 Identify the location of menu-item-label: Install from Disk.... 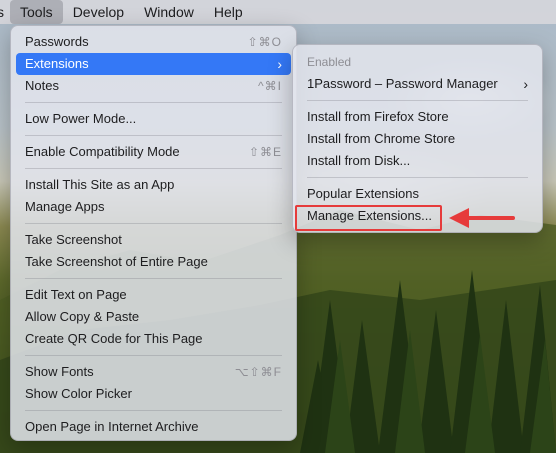
(359, 160).